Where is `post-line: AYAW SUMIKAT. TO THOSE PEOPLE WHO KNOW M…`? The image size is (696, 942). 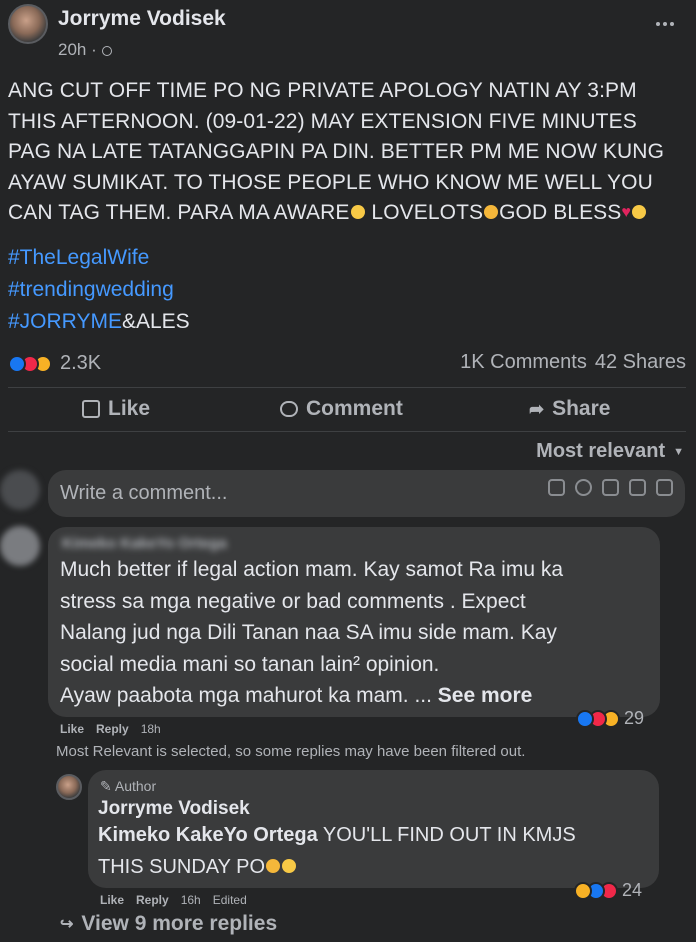
post-line: AYAW SUMIKAT. TO THOSE PEOPLE WHO KNOW M… is located at coordinates (330, 182).